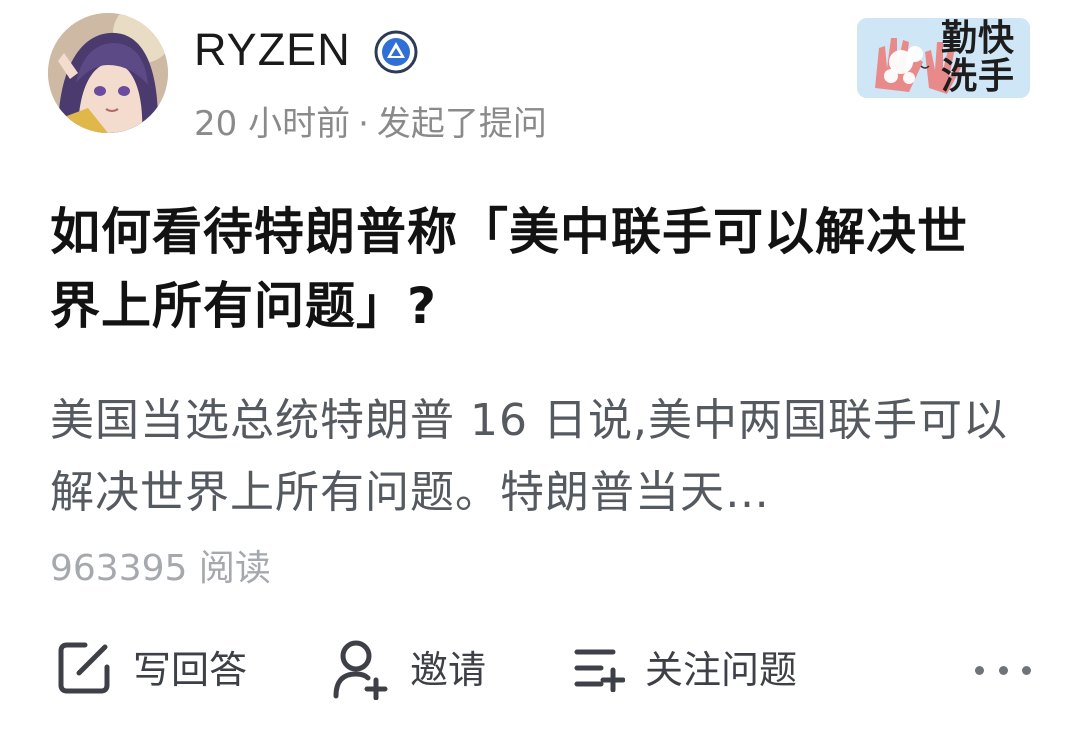 The image size is (1079, 733). Describe the element at coordinates (396, 52) in the screenshot. I see `verified-badge-icon` at that location.